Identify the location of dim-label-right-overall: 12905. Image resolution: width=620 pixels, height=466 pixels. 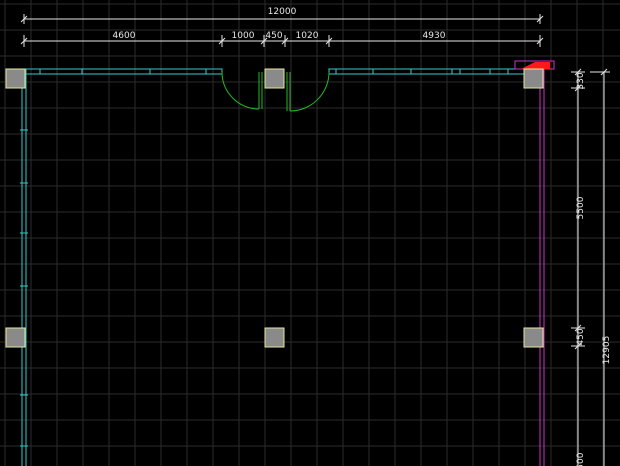
(607, 350).